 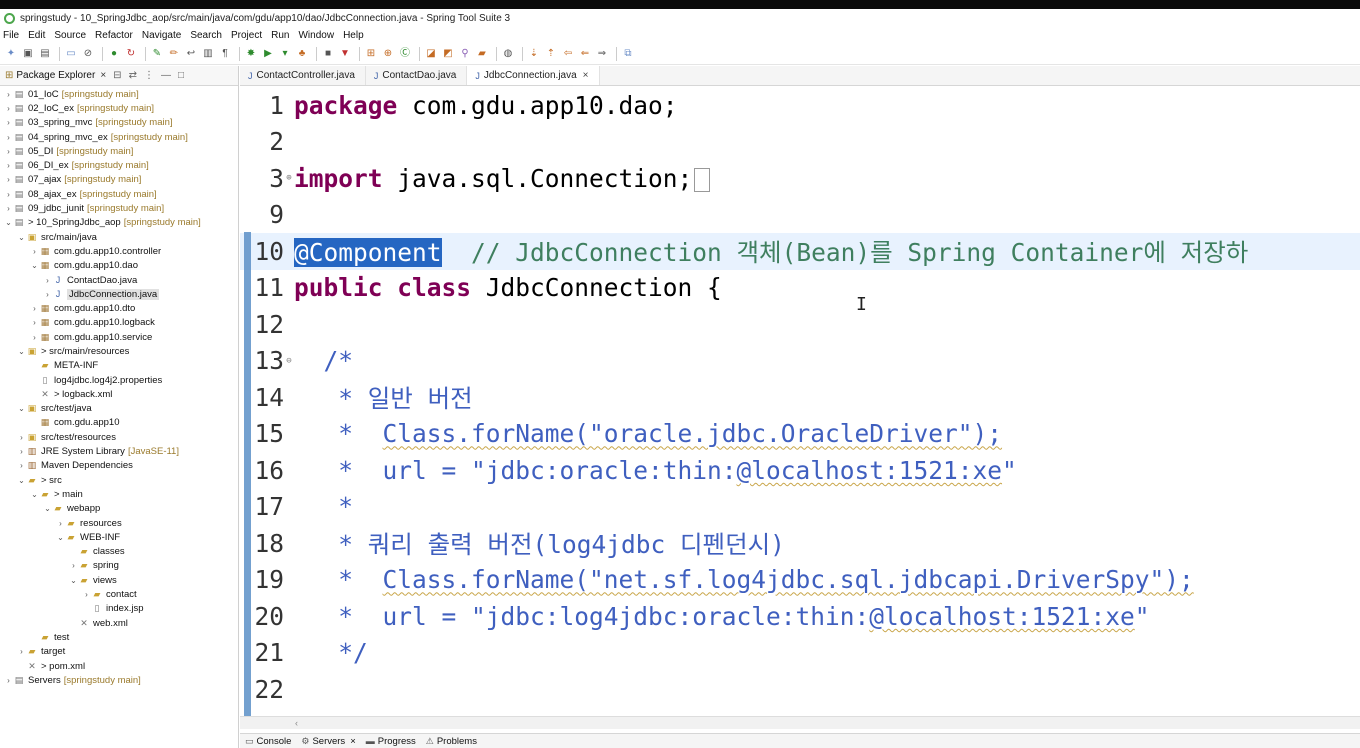 I want to click on debug-icon: ✸, so click(x=251, y=54).